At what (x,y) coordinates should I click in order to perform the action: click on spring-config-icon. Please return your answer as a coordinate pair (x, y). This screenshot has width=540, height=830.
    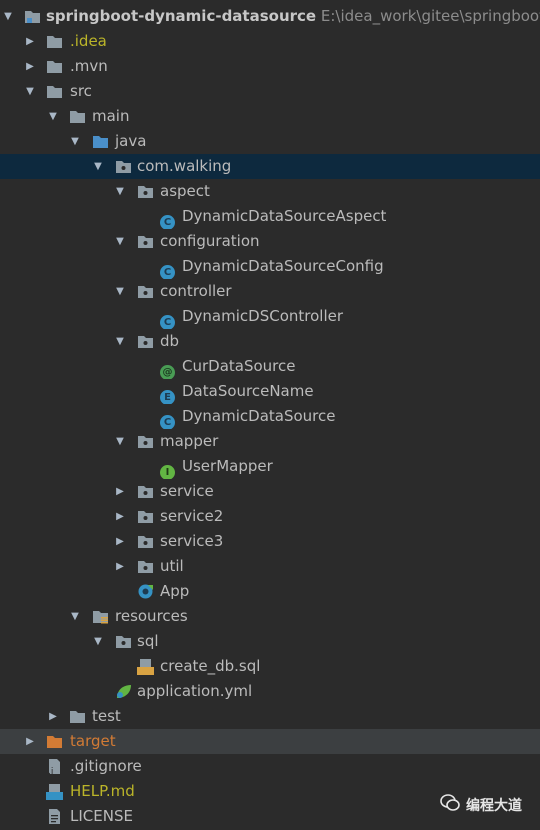
    Looking at the image, I should click on (123, 691).